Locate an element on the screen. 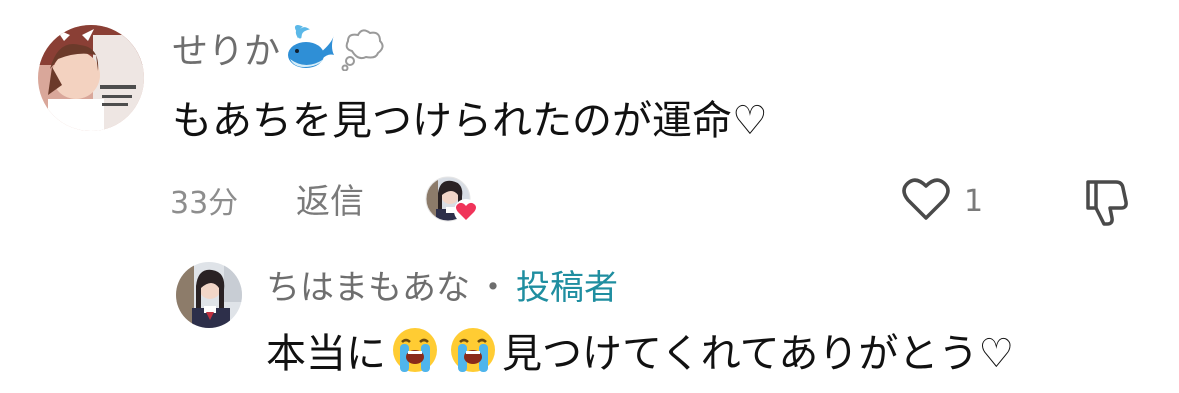 The height and width of the screenshot is (393, 1179). reply-button: 返信 is located at coordinates (330, 198).